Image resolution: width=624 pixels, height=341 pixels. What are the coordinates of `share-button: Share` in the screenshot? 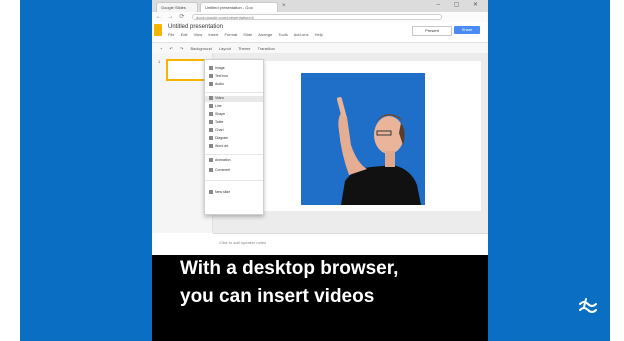 It's located at (467, 30).